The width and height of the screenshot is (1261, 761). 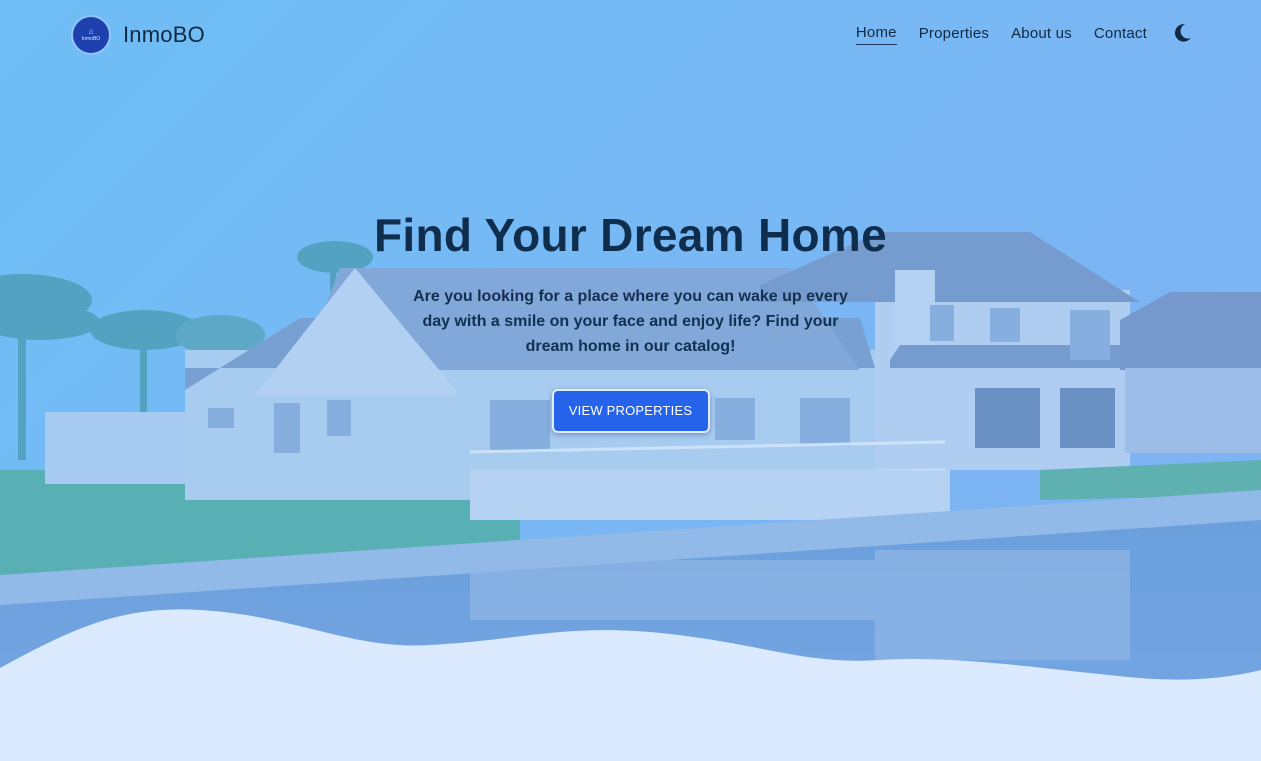 What do you see at coordinates (876, 34) in the screenshot?
I see `nav-home: Home` at bounding box center [876, 34].